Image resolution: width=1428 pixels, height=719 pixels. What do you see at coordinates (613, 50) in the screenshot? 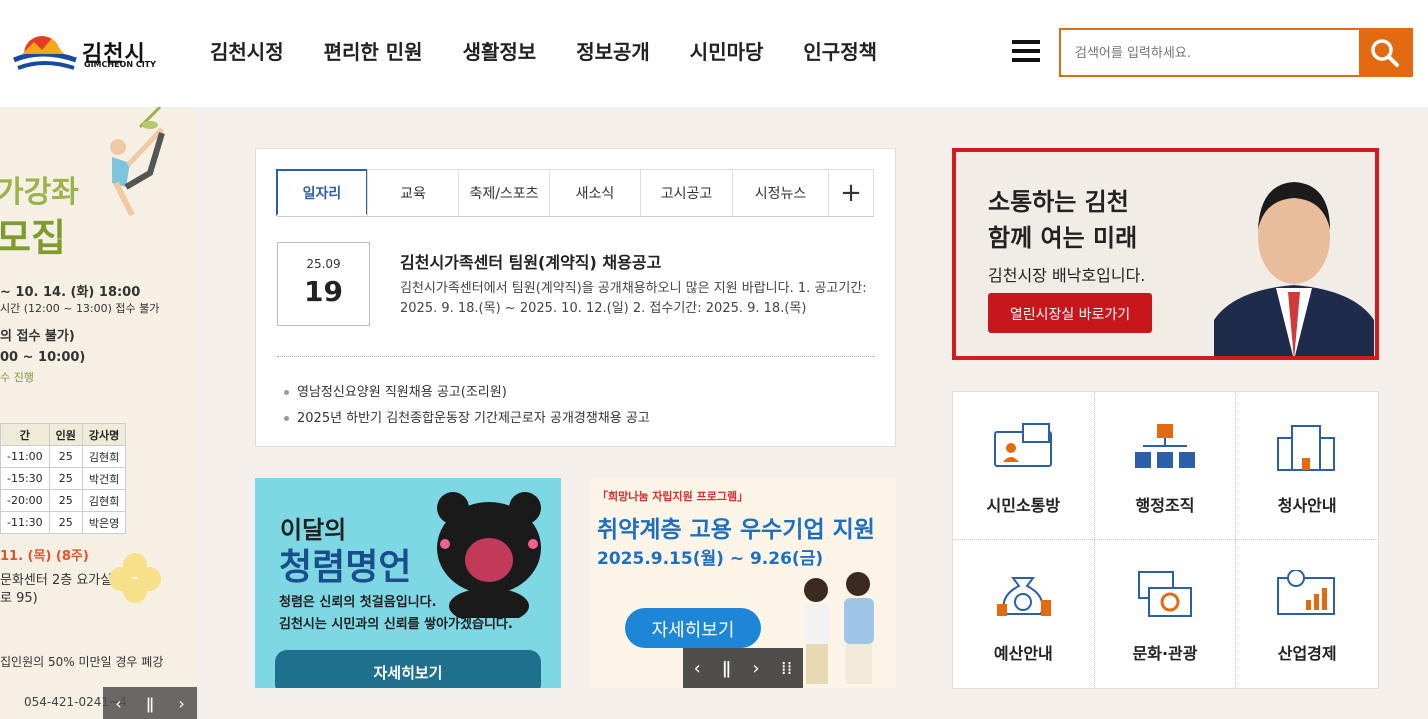
I see `nav-item-info-disclosure: 정보공개` at bounding box center [613, 50].